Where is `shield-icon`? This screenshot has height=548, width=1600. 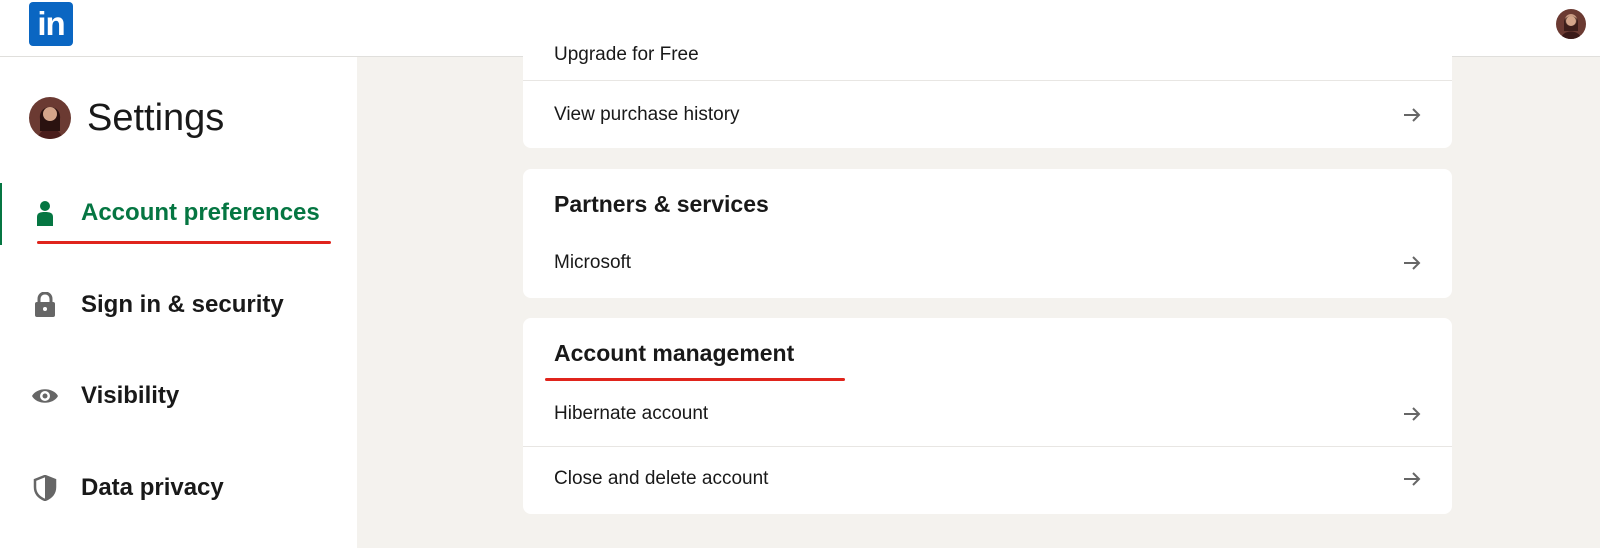
shield-icon is located at coordinates (45, 488).